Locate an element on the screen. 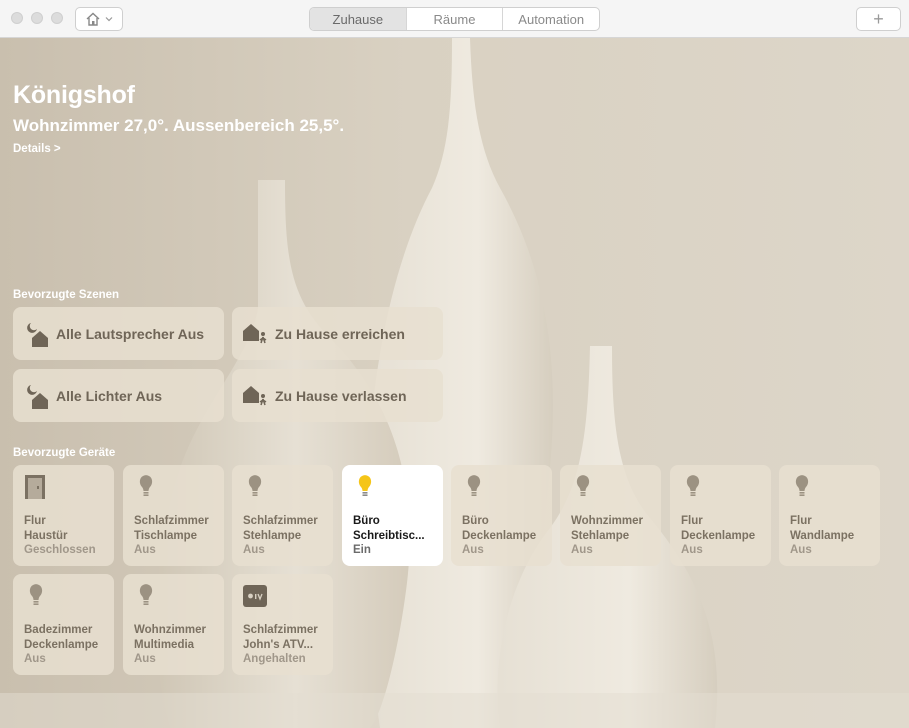 Image resolution: width=909 pixels, height=728 pixels. scene-tile: Alle Lichter Aus is located at coordinates (118, 395).